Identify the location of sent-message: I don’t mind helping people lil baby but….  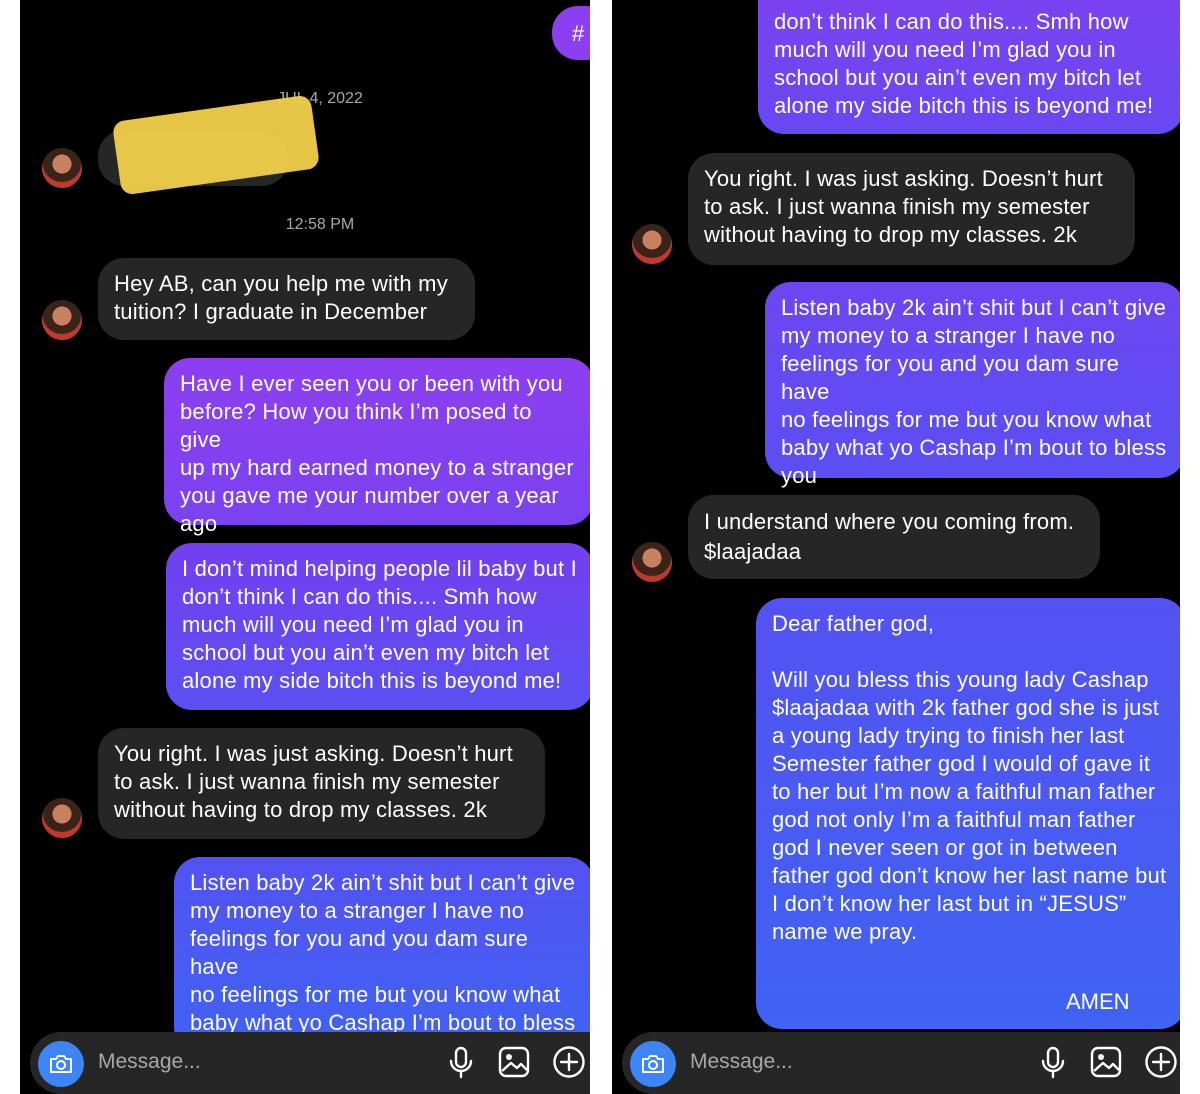
(378, 626).